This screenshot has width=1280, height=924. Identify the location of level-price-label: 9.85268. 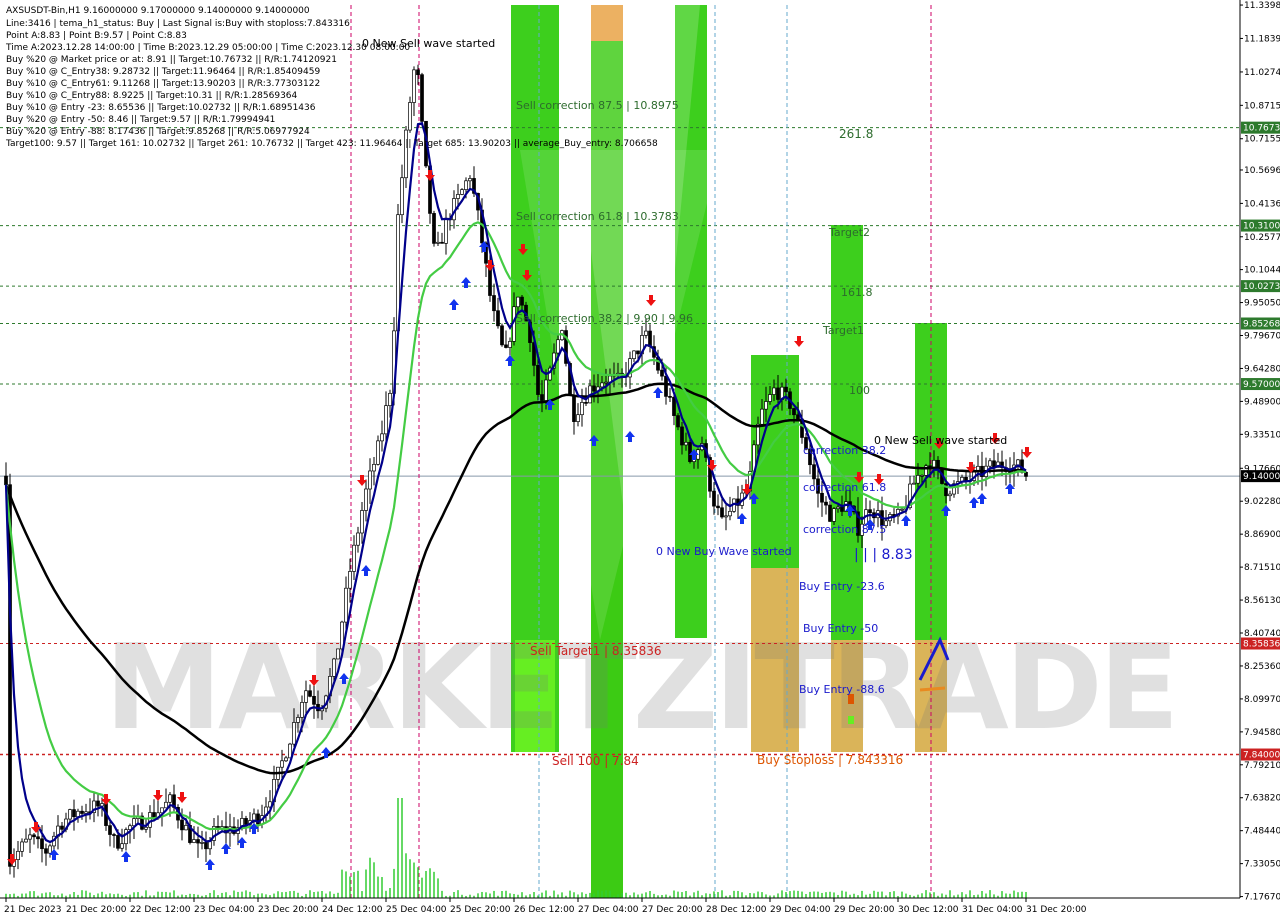
(1261, 325).